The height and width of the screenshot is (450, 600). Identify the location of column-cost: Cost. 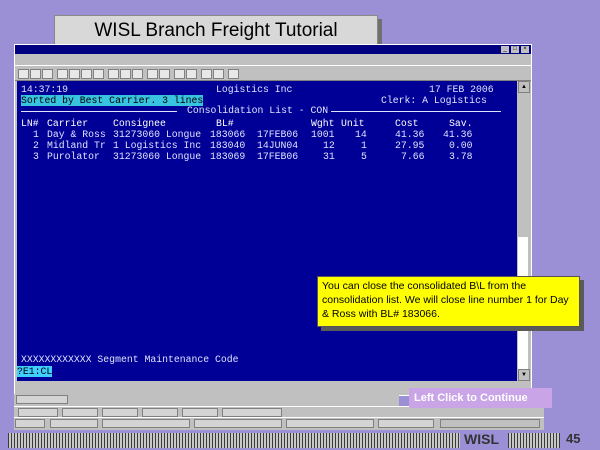
(407, 123).